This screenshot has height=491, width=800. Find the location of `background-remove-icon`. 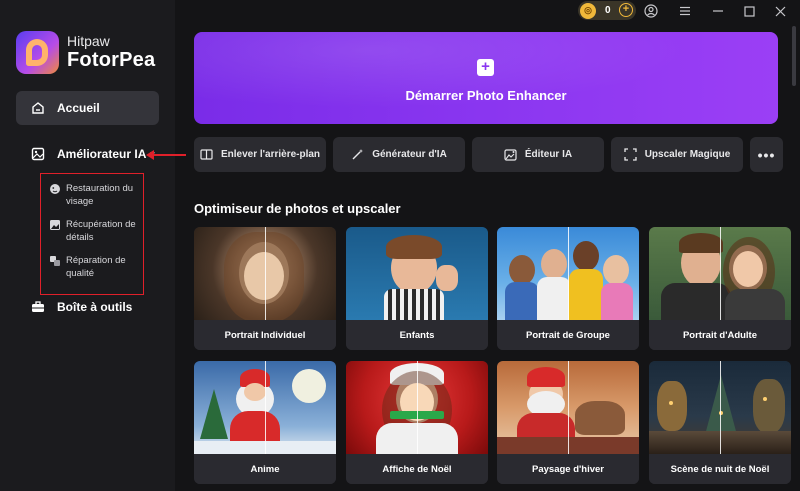

background-remove-icon is located at coordinates (206, 154).